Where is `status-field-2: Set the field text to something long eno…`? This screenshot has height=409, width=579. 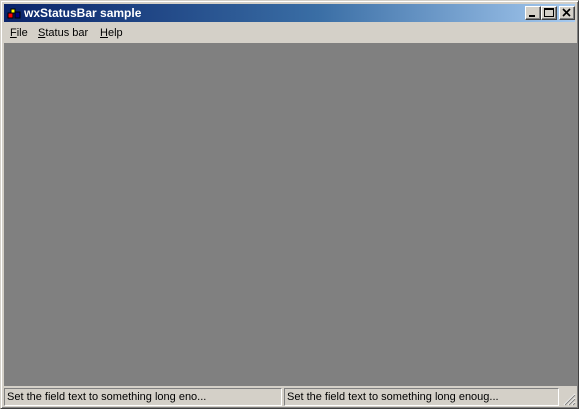 status-field-2: Set the field text to something long eno… is located at coordinates (421, 397).